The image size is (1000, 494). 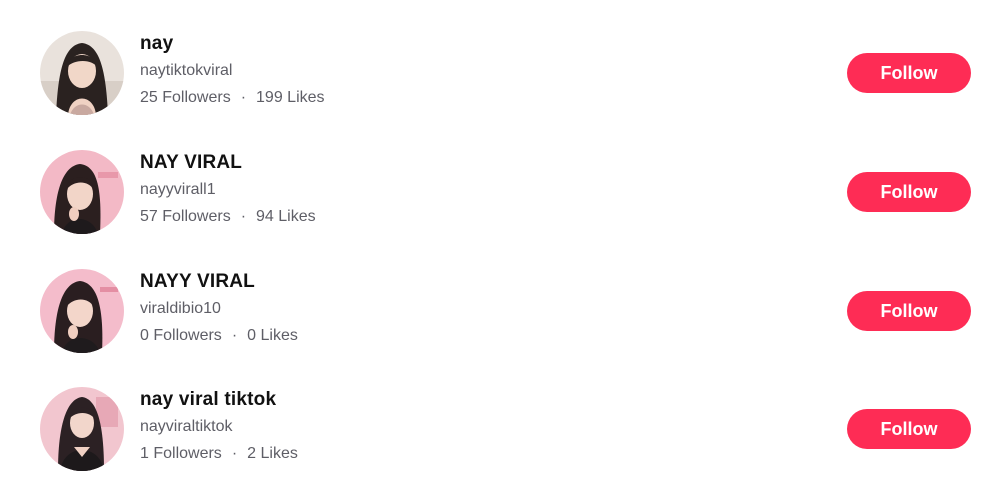 What do you see at coordinates (232, 44) in the screenshot?
I see `user-nickname: nay` at bounding box center [232, 44].